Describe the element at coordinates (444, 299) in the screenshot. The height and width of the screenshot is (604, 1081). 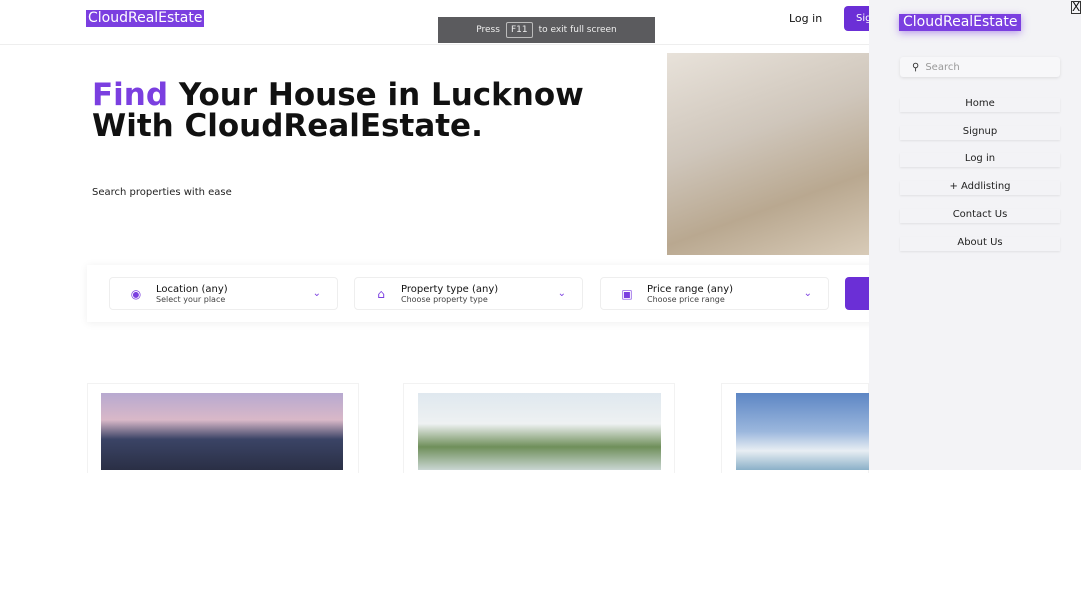
I see `field-hint: Choose property type` at that location.